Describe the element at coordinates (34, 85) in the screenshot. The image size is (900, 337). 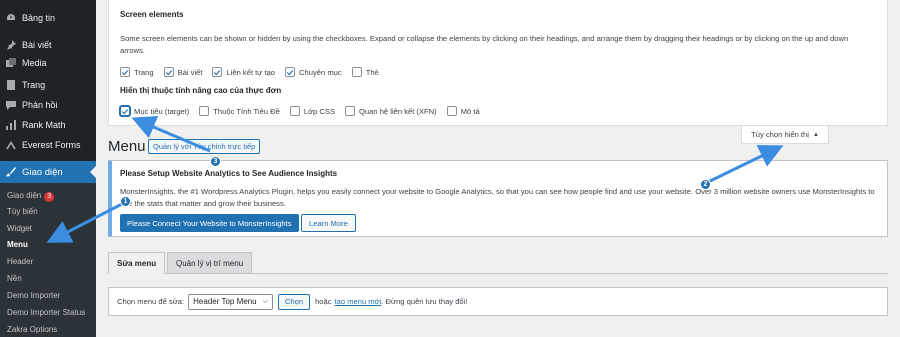
I see `sidebar-item-label: Trang` at that location.